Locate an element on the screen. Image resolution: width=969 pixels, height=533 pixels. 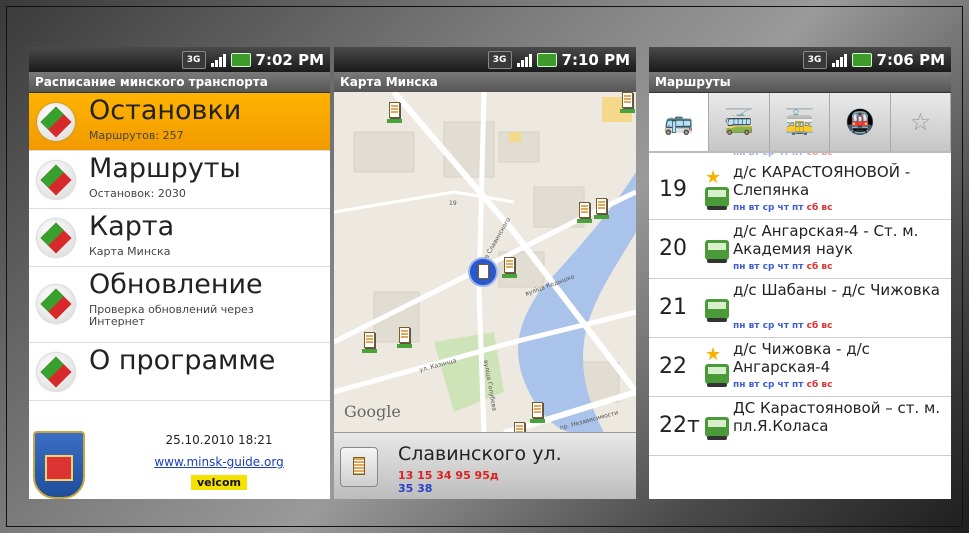
menu-item-title: О программе is located at coordinates (182, 360).